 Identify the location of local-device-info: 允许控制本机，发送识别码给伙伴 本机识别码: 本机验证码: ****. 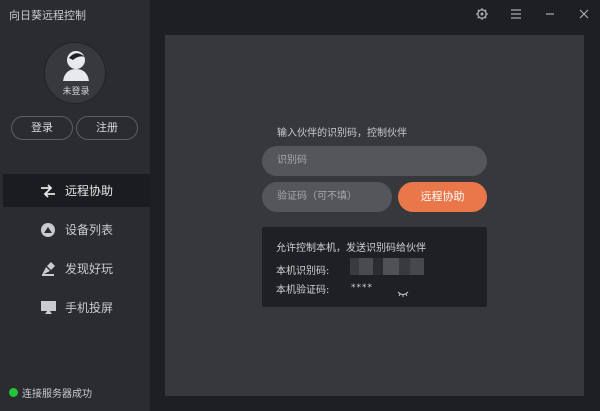
(374, 267).